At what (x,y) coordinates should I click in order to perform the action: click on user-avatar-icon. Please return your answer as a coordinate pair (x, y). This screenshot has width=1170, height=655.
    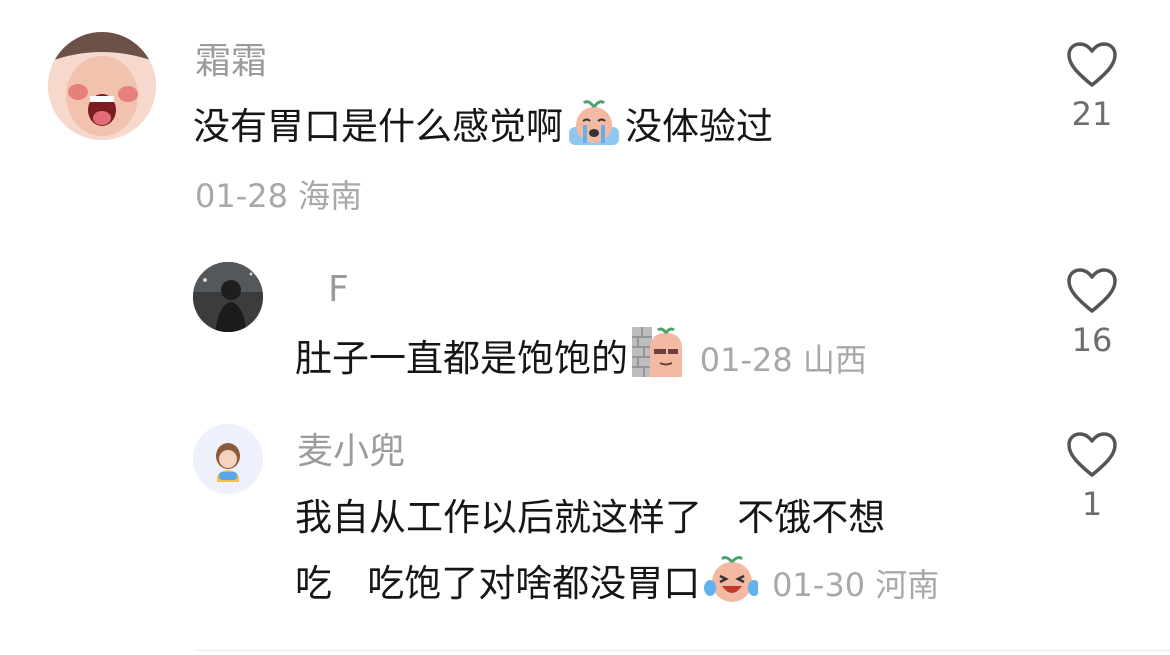
    Looking at the image, I should click on (228, 459).